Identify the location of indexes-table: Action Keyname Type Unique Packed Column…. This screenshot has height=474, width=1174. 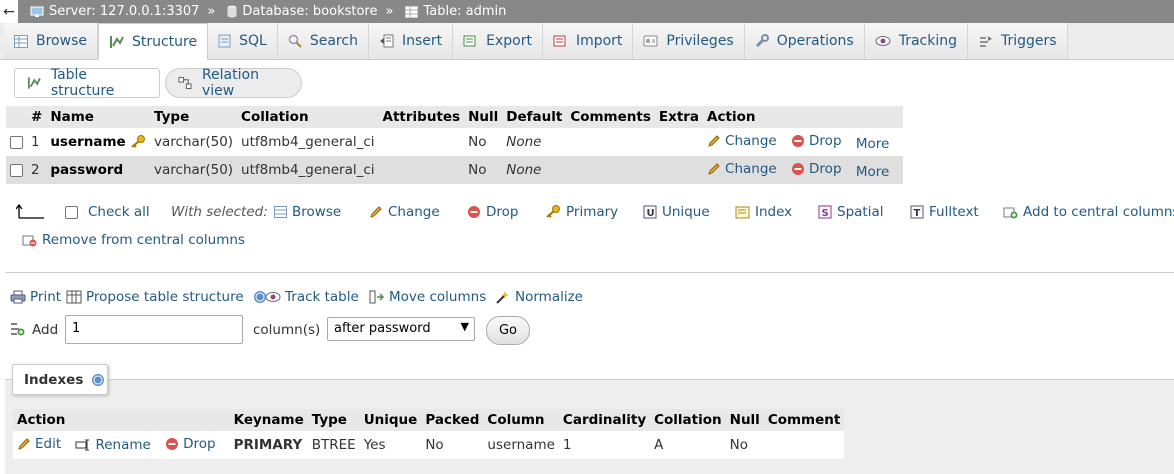
(429, 434).